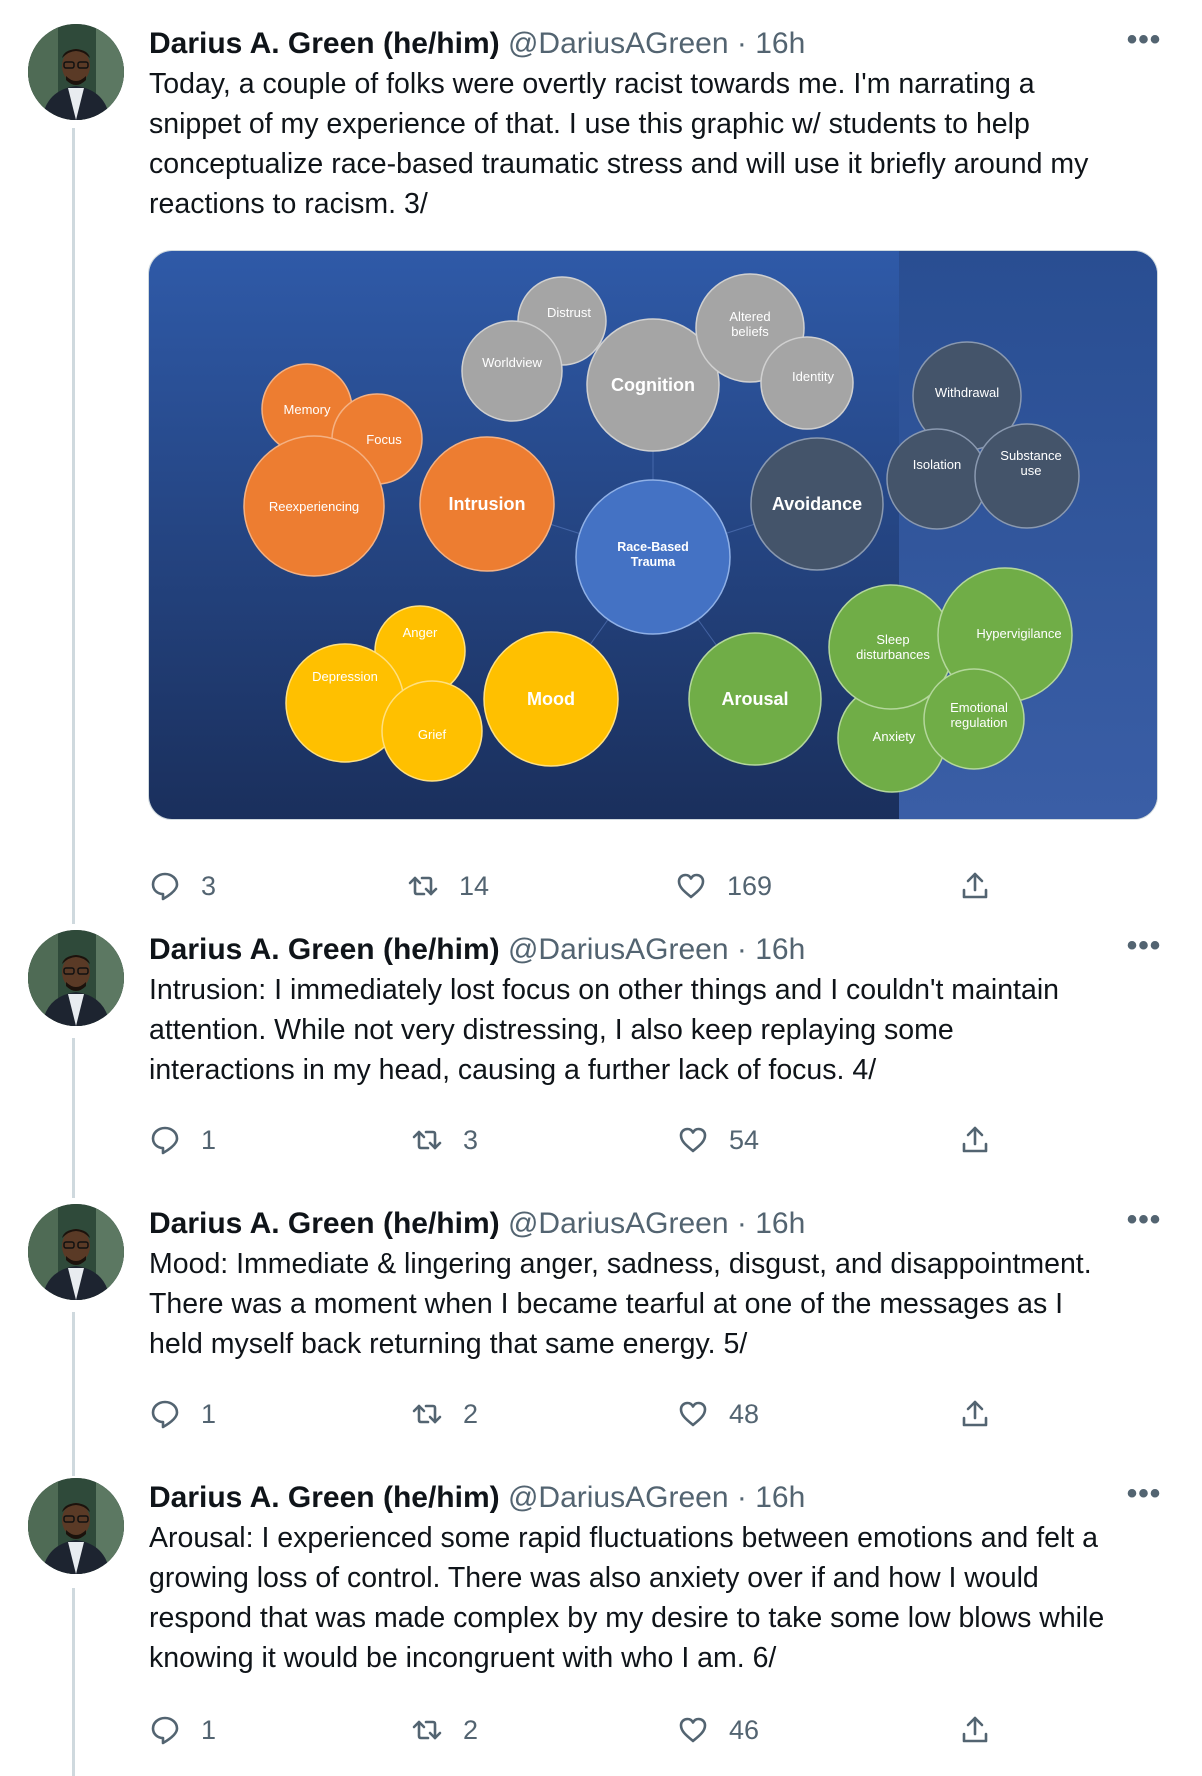 Image resolution: width=1202 pixels, height=1776 pixels. I want to click on label-worldview: Worldview, so click(512, 362).